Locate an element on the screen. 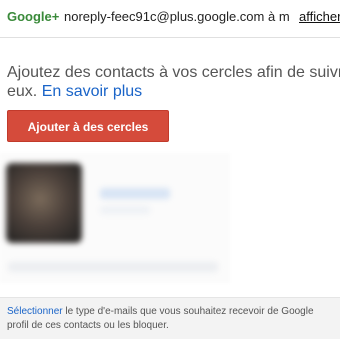 The height and width of the screenshot is (339, 340). show-details-link: afficher is located at coordinates (319, 16).